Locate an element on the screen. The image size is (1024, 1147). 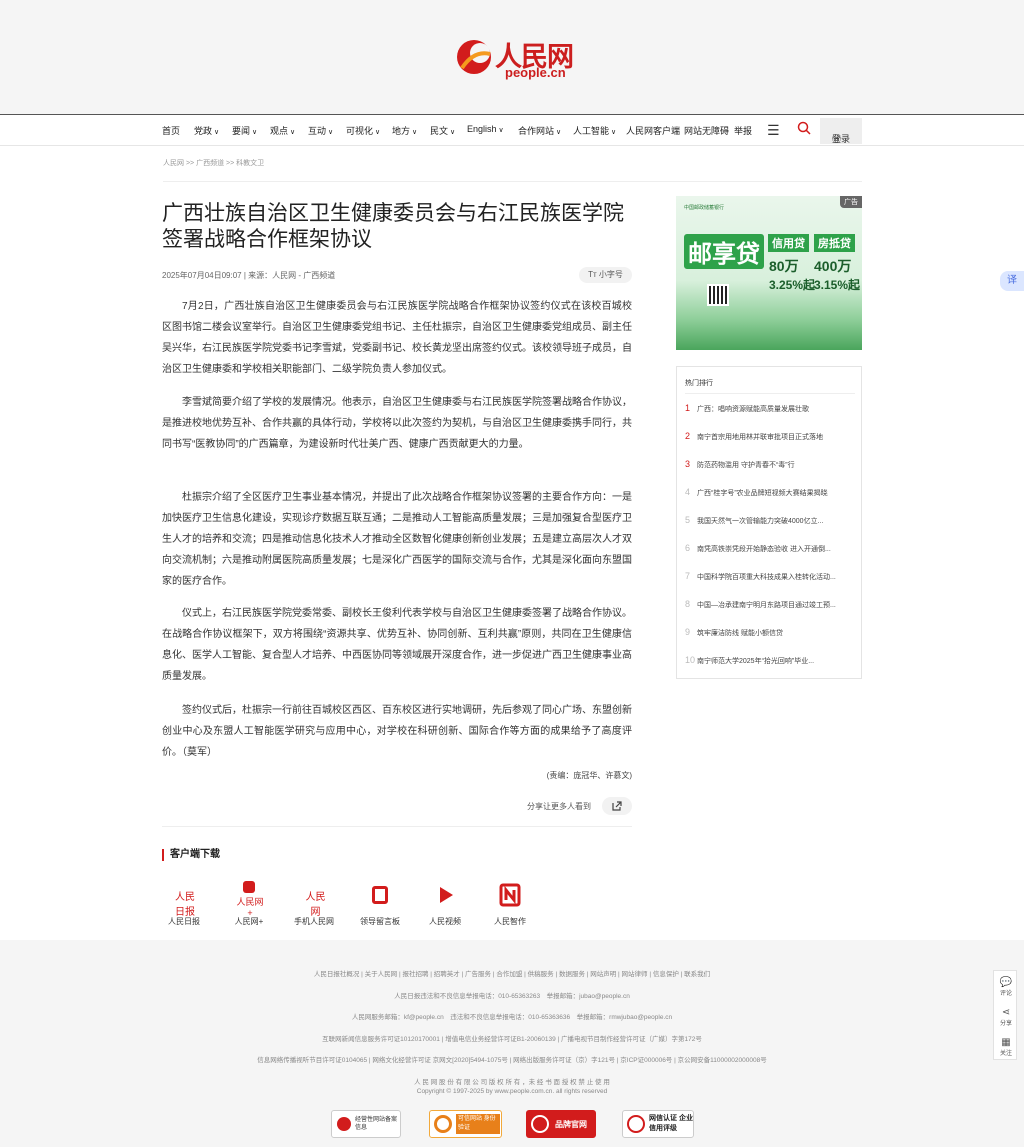
ad-tab-mortgage: 房抵贷 is located at coordinates (834, 243).